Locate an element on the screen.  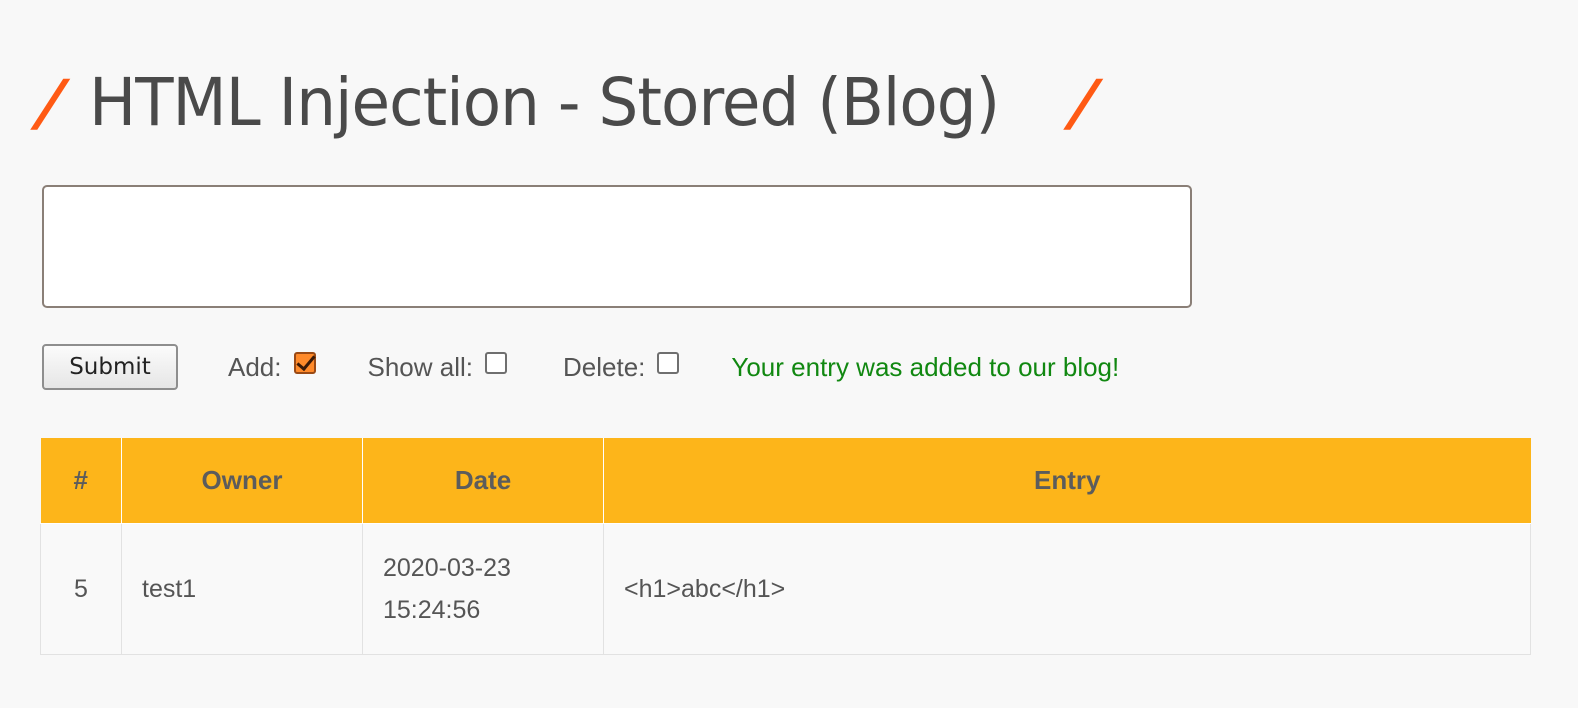
status-message: Your entry was added to our blog! is located at coordinates (925, 366).